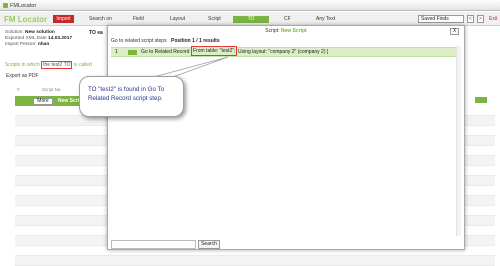  I want to click on dialog-close-button: X, so click(454, 31).